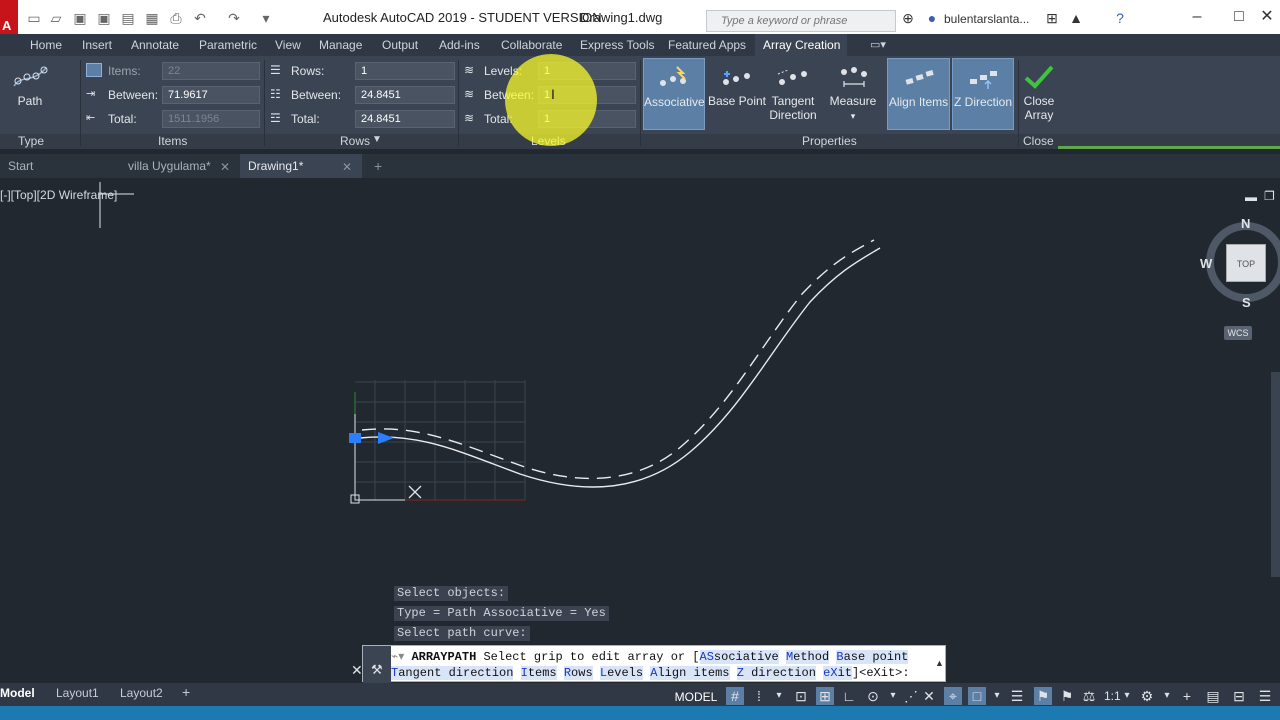  Describe the element at coordinates (56, 18) in the screenshot. I see `open-file-icon: ▱` at that location.